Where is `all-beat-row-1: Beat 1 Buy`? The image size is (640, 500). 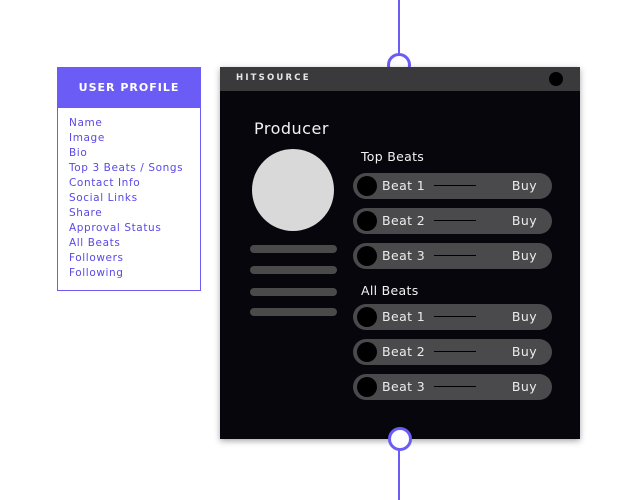 all-beat-row-1: Beat 1 Buy is located at coordinates (452, 317).